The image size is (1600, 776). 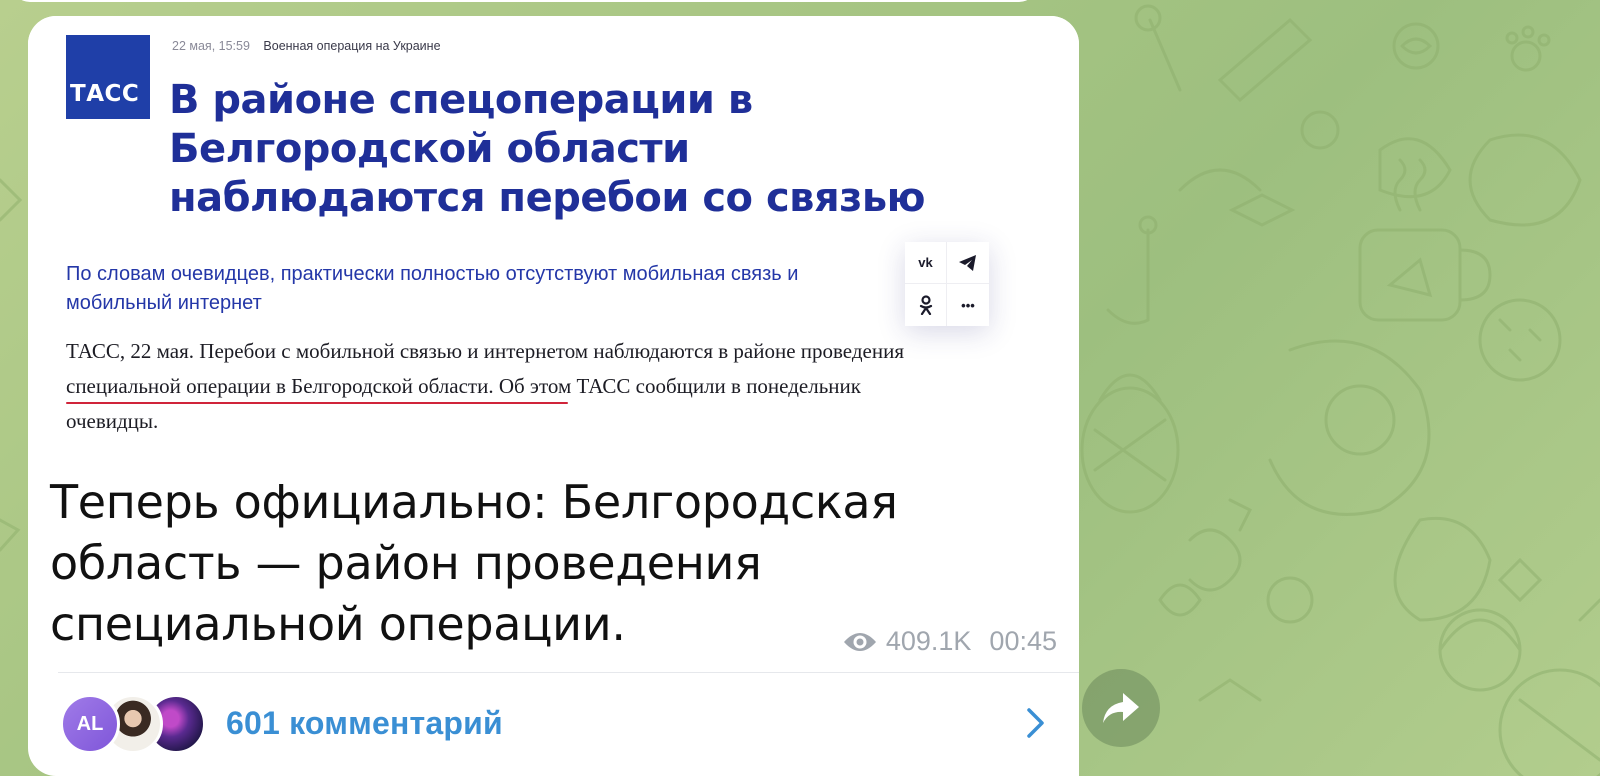 I want to click on more-icon: •••, so click(x=968, y=305).